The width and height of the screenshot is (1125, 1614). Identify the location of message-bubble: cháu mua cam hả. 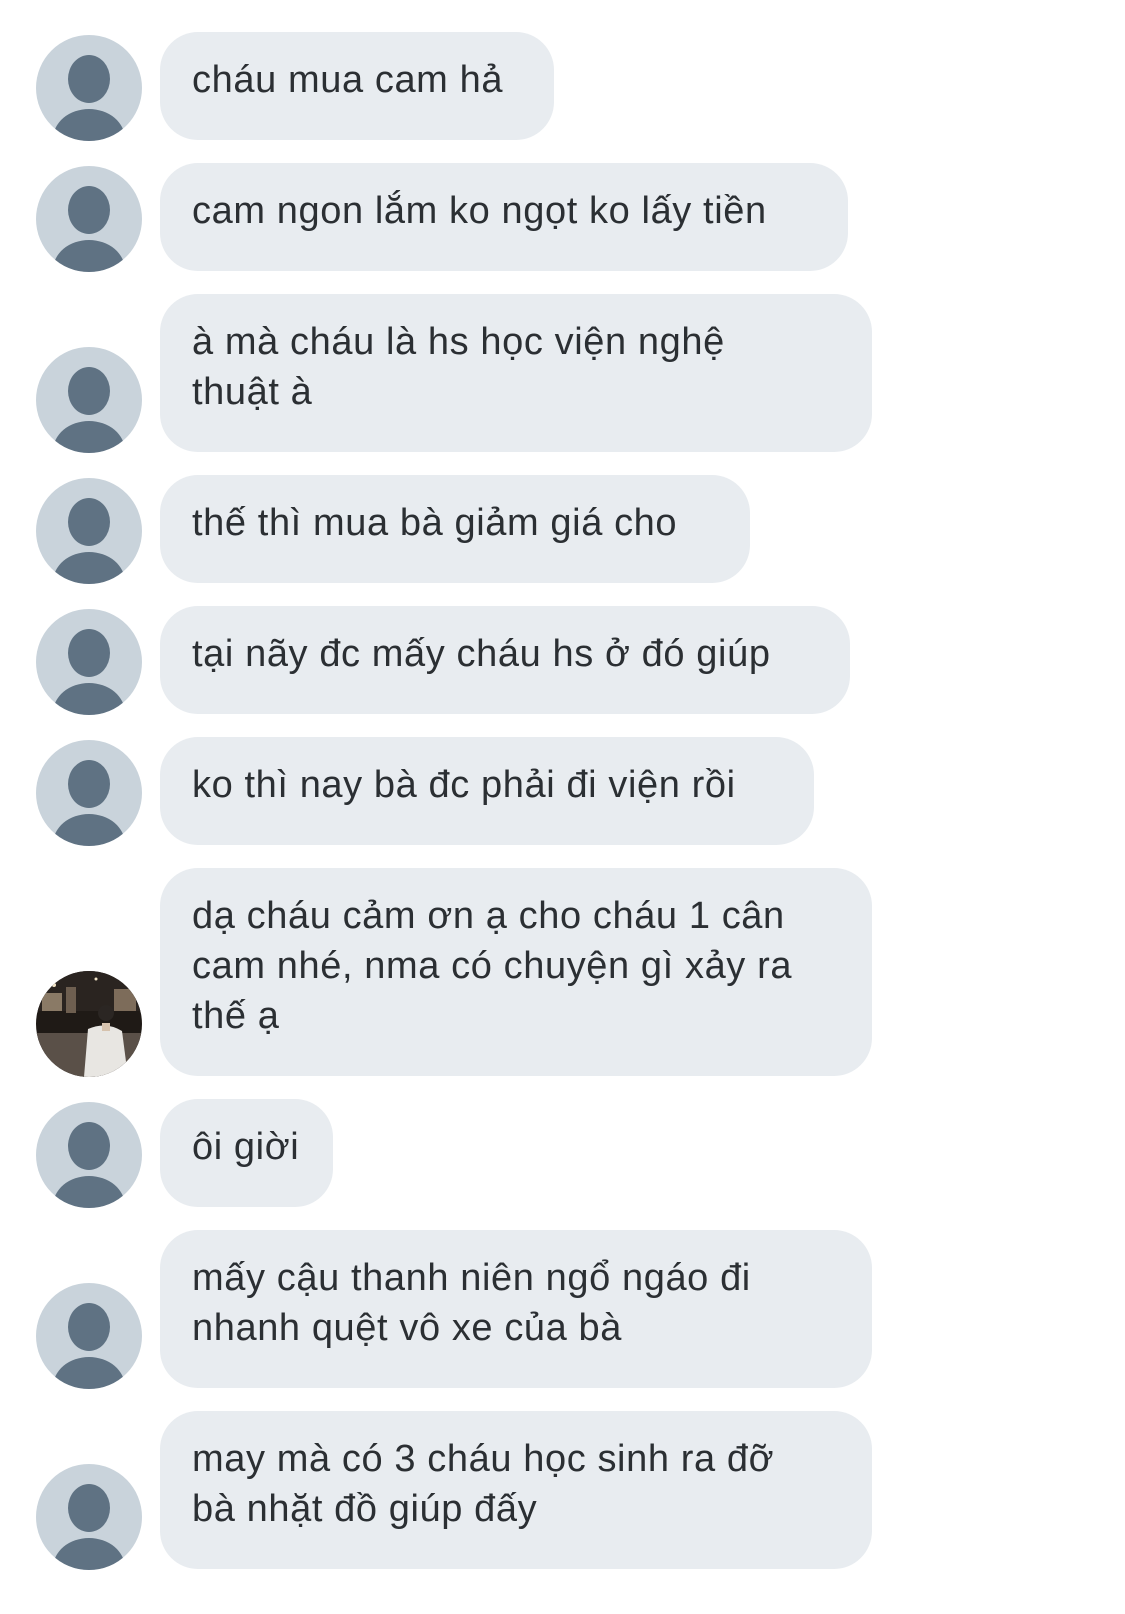
(357, 86).